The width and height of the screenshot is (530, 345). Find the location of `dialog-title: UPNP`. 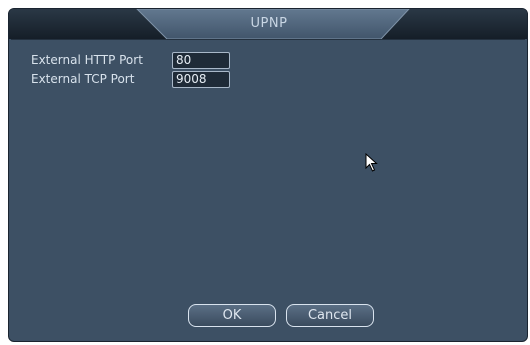

dialog-title: UPNP is located at coordinates (269, 23).